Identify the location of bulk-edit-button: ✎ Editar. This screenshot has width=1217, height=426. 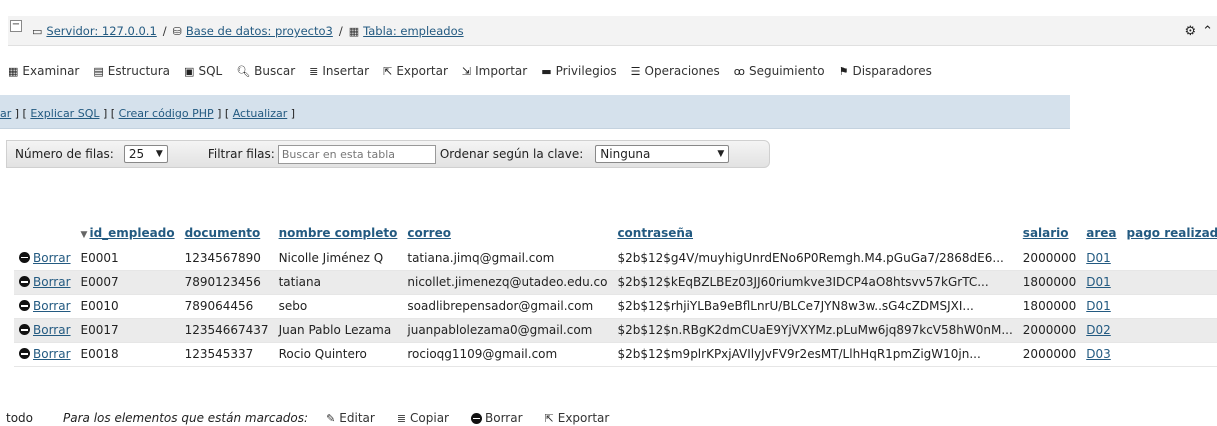
(350, 418).